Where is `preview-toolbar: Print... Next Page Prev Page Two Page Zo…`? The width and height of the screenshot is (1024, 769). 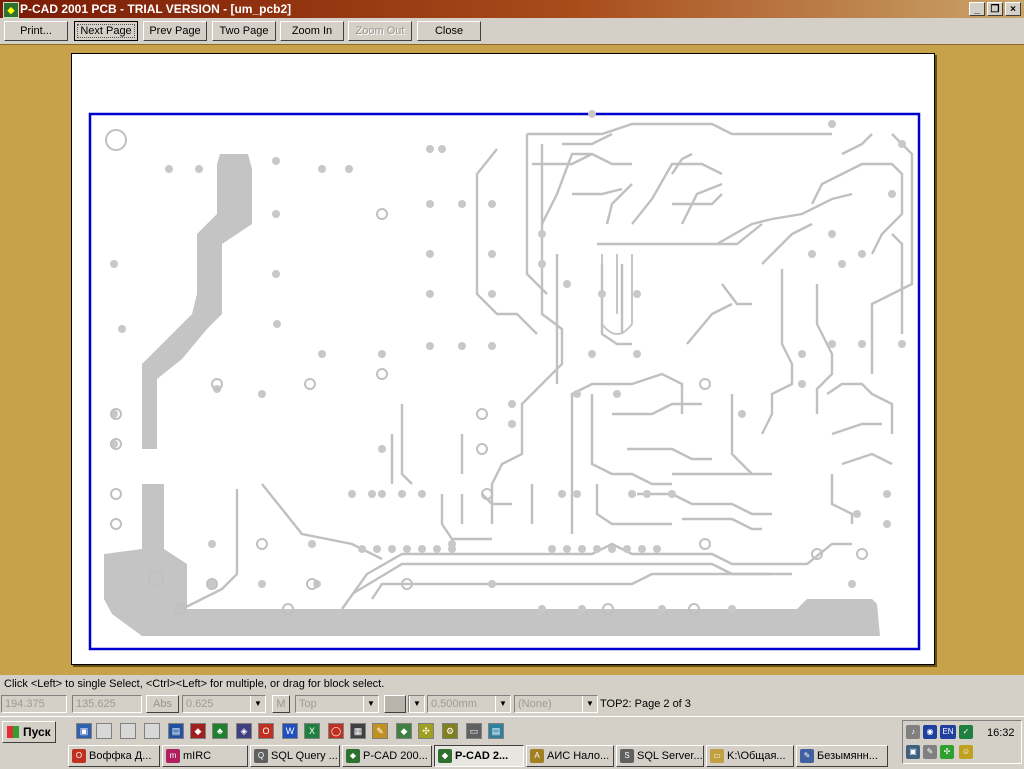 preview-toolbar: Print... Next Page Prev Page Two Page Zo… is located at coordinates (512, 31).